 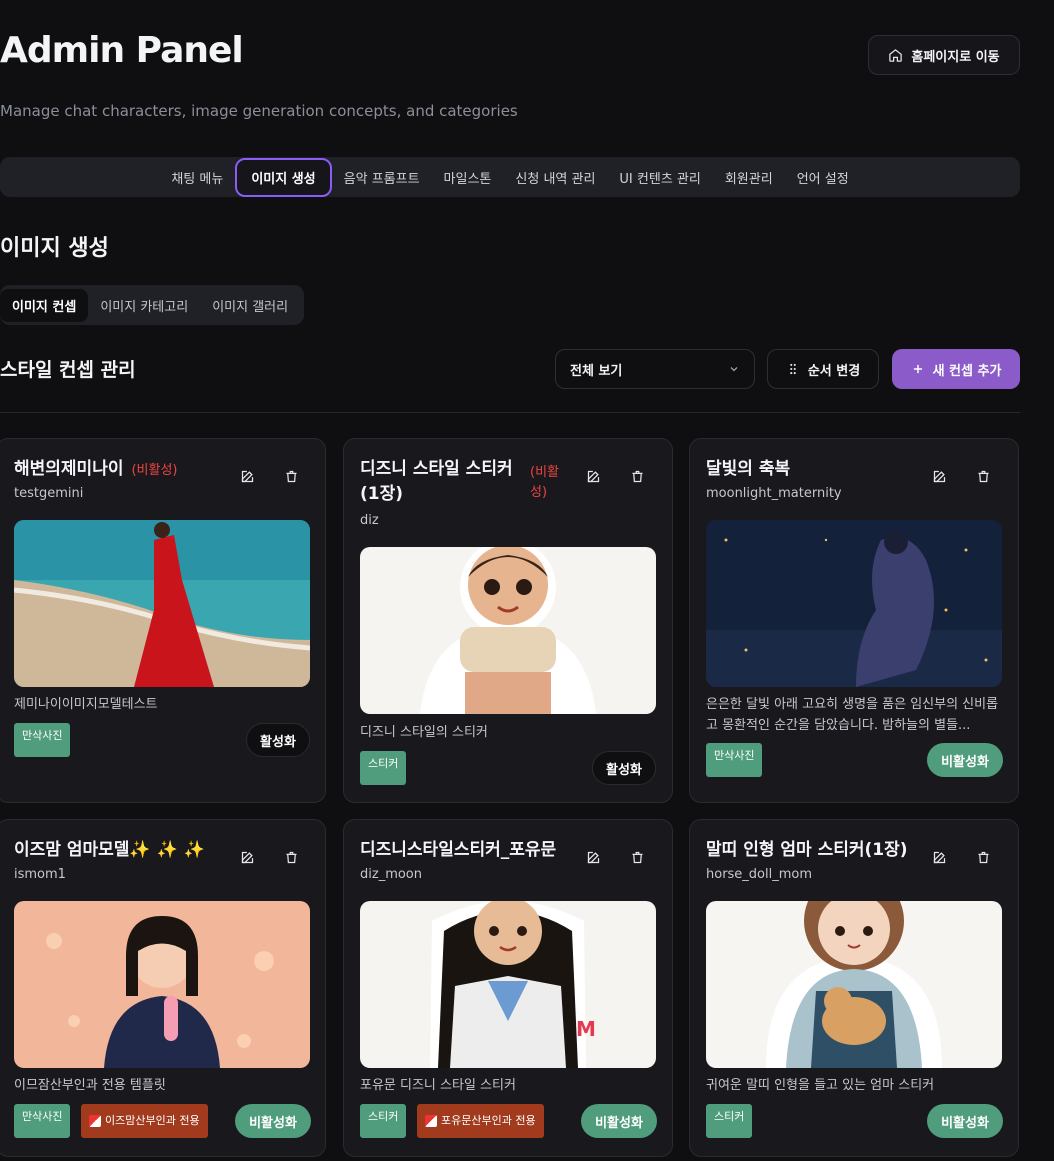 I want to click on reorder-button: 순서 변경, so click(x=823, y=369).